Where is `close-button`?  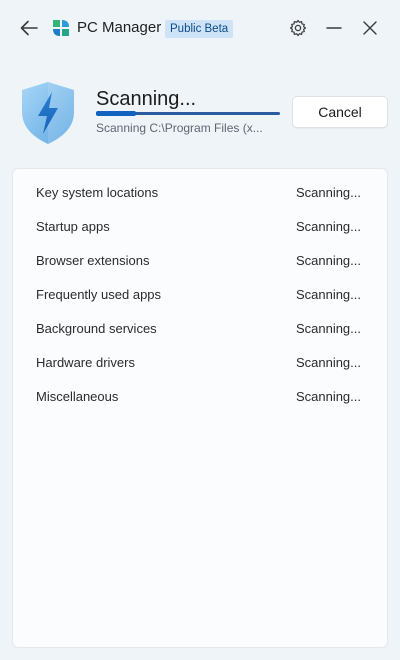
close-button is located at coordinates (370, 28).